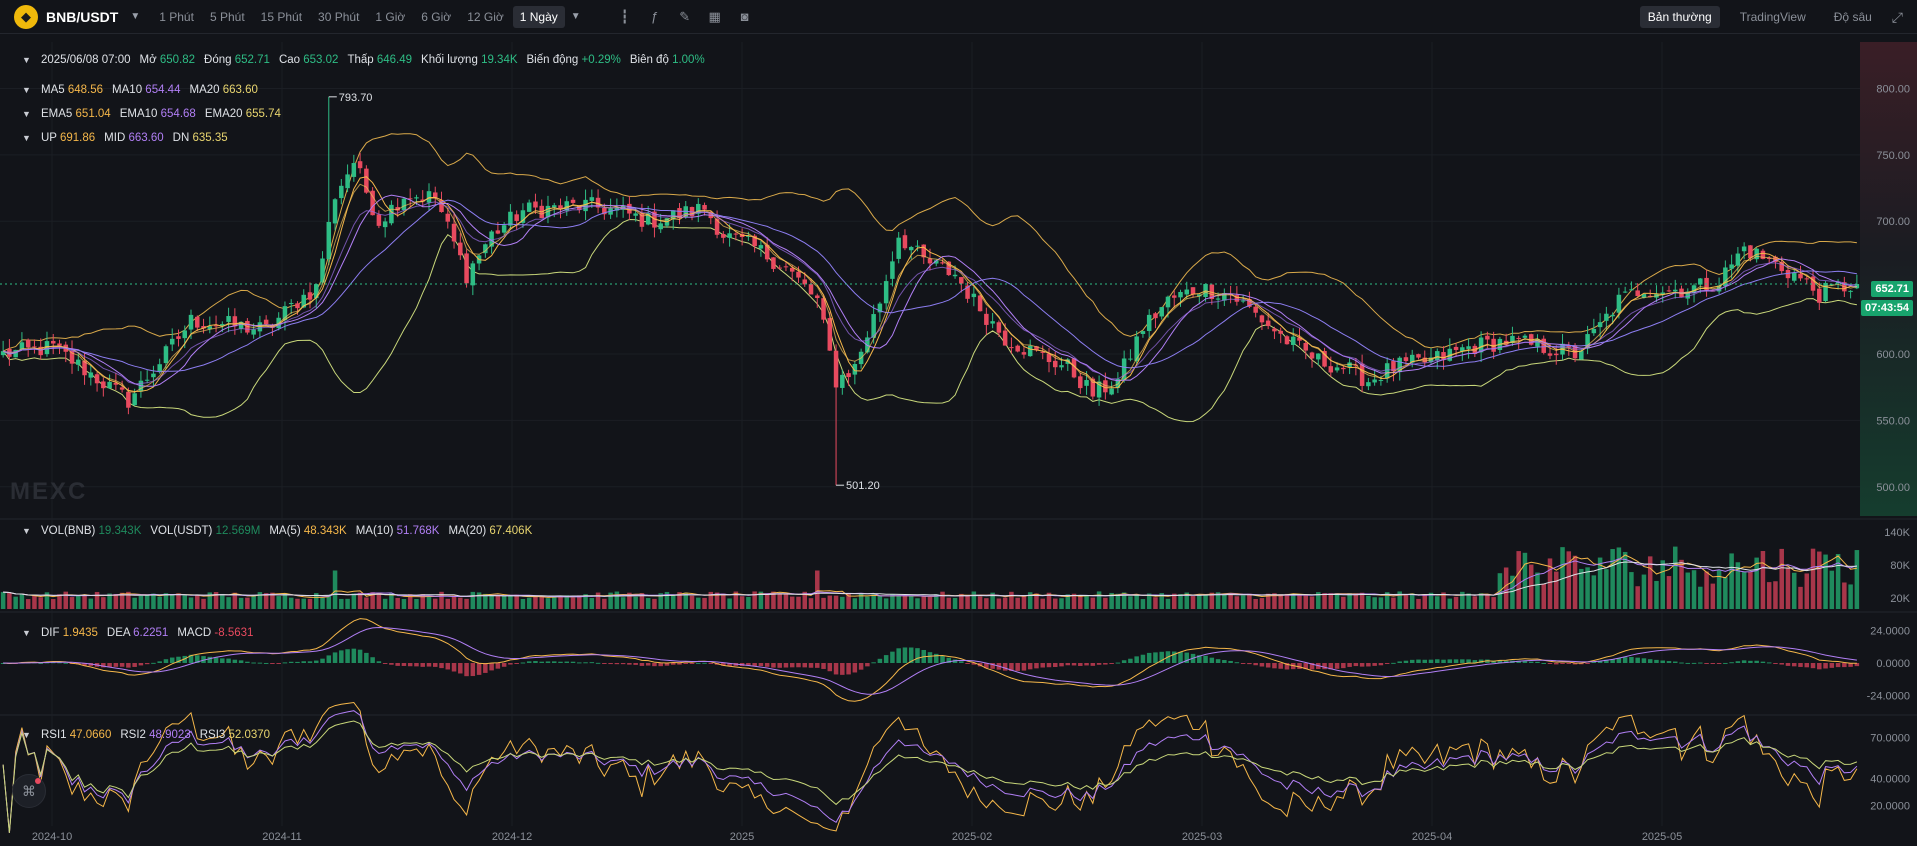  Describe the element at coordinates (227, 17) in the screenshot. I see `interval-5m: 5 Phút` at that location.